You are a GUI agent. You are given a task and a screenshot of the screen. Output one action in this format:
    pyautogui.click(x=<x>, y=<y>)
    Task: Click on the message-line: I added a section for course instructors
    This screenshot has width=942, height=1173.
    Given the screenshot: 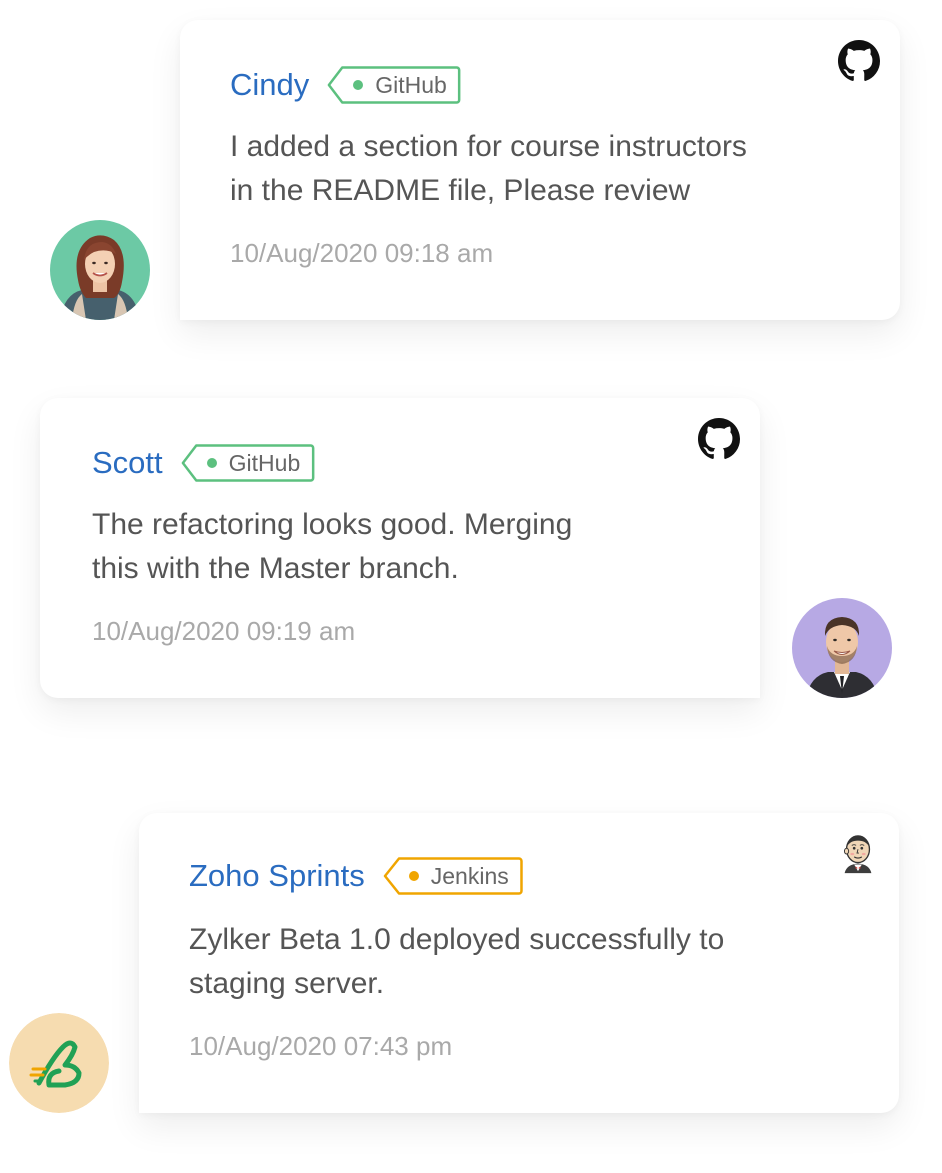 What is the action you would take?
    pyautogui.click(x=488, y=146)
    